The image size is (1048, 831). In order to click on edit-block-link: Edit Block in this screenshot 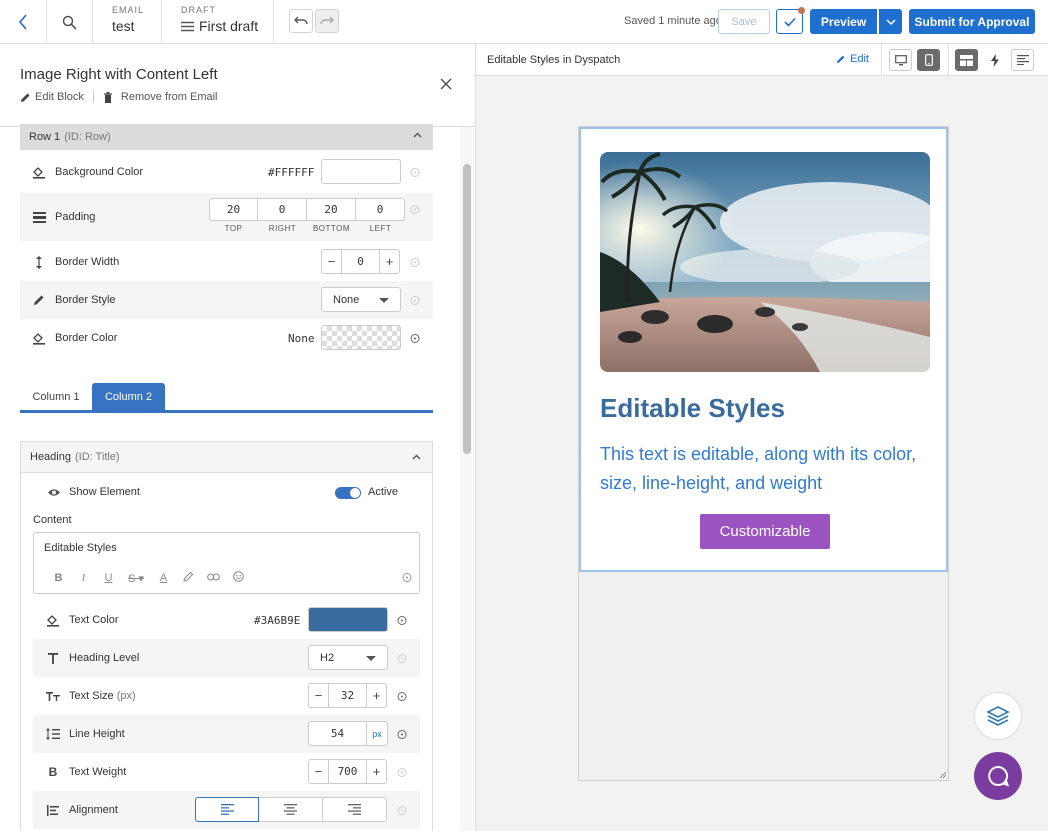, I will do `click(52, 97)`.